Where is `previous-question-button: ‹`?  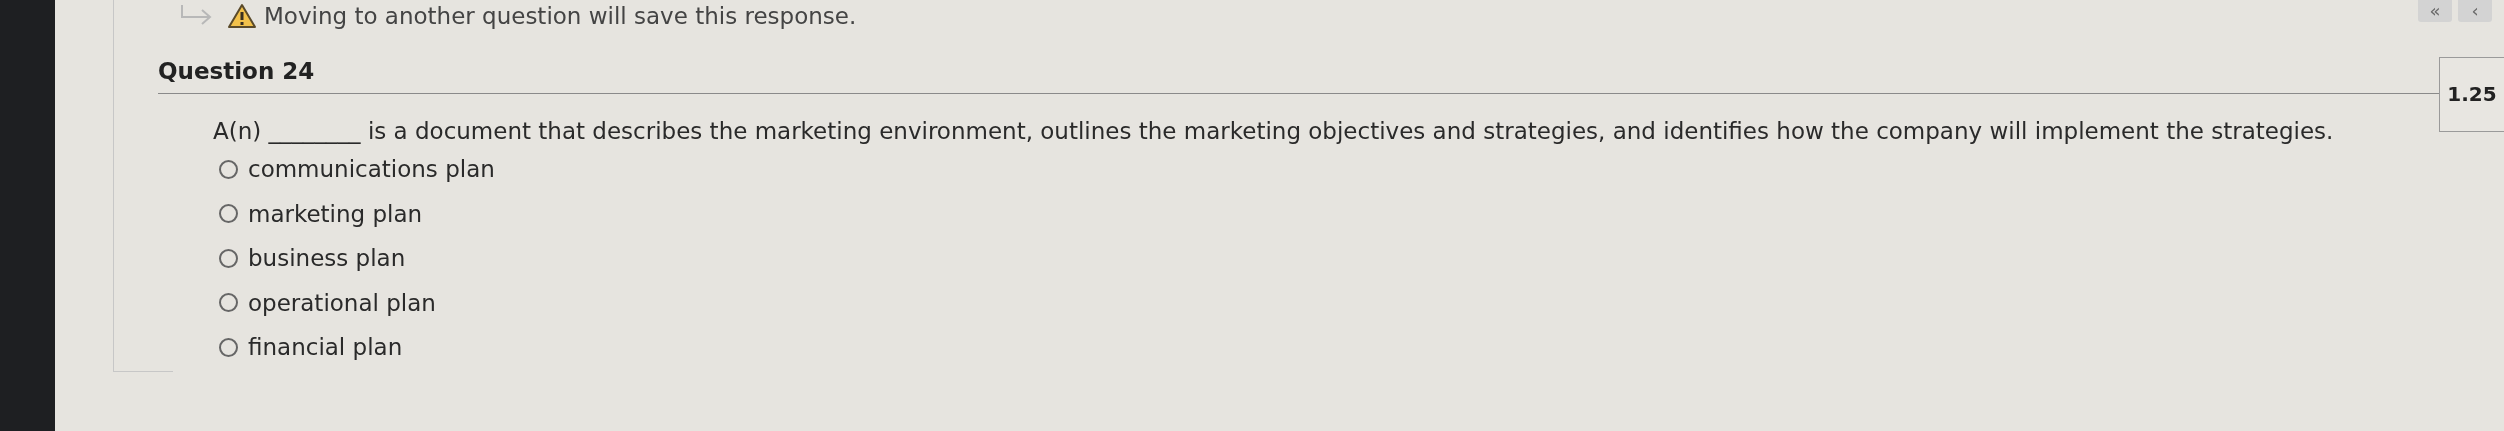 previous-question-button: ‹ is located at coordinates (2475, 11).